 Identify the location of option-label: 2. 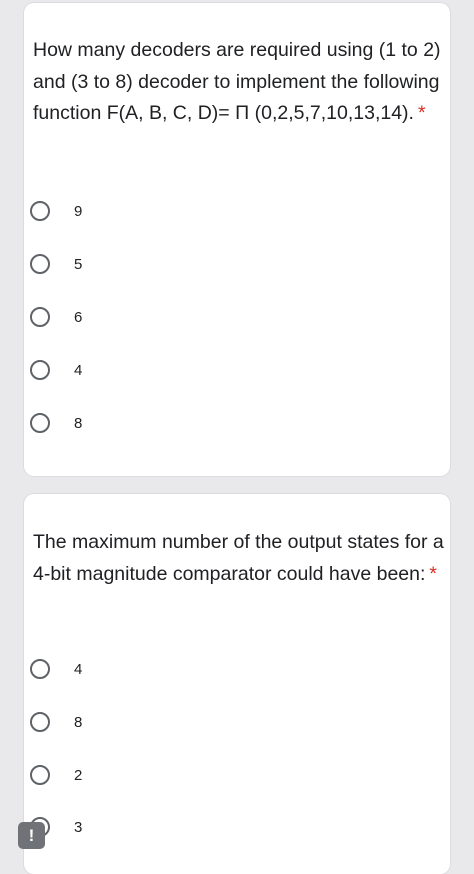
(78, 775).